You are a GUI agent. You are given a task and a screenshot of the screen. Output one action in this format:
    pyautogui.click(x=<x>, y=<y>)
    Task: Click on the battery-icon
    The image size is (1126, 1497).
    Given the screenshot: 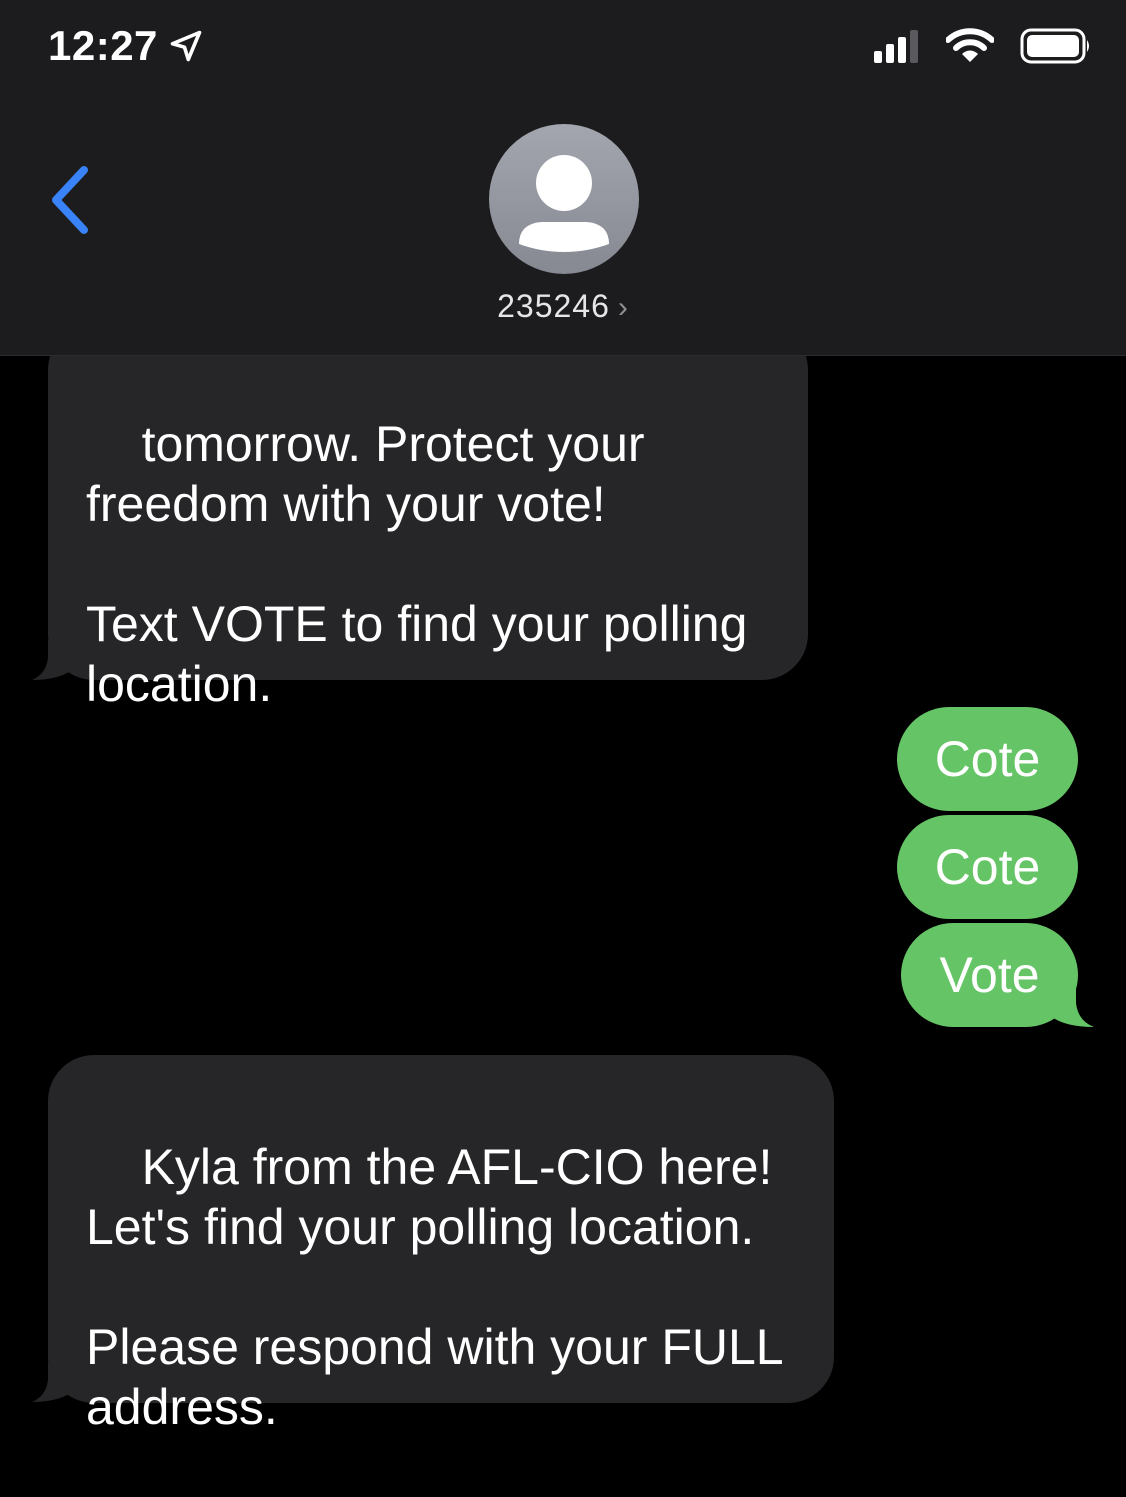 What is the action you would take?
    pyautogui.click(x=1054, y=46)
    